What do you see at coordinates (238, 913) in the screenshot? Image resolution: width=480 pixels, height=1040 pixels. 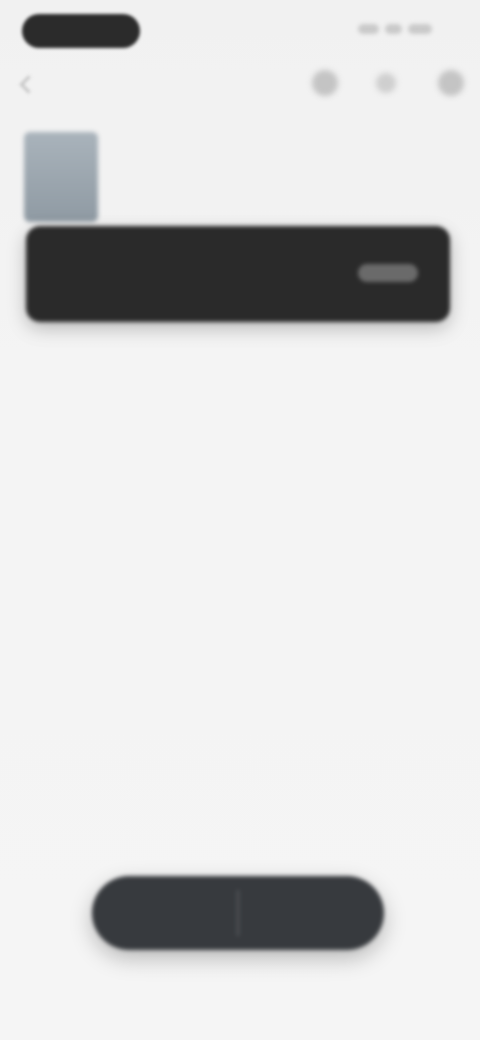 I see `bottom-control-bar` at bounding box center [238, 913].